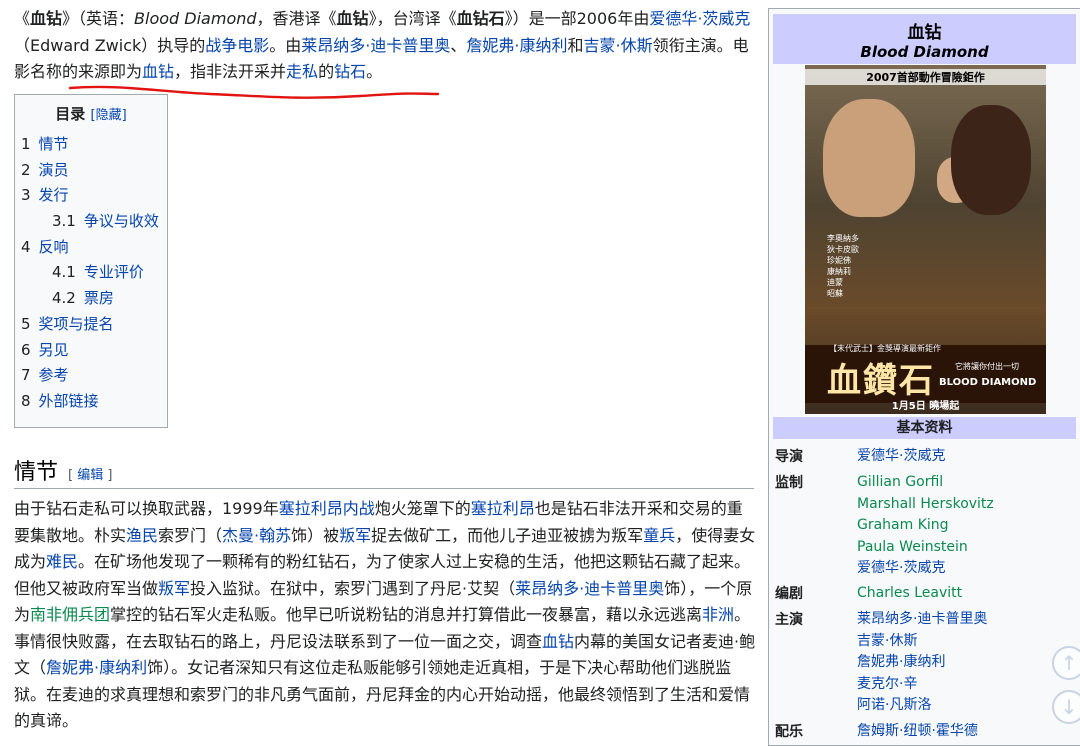 Image resolution: width=1080 pixels, height=746 pixels. What do you see at coordinates (699, 18) in the screenshot?
I see `director-link: 爱德华·茨威克` at bounding box center [699, 18].